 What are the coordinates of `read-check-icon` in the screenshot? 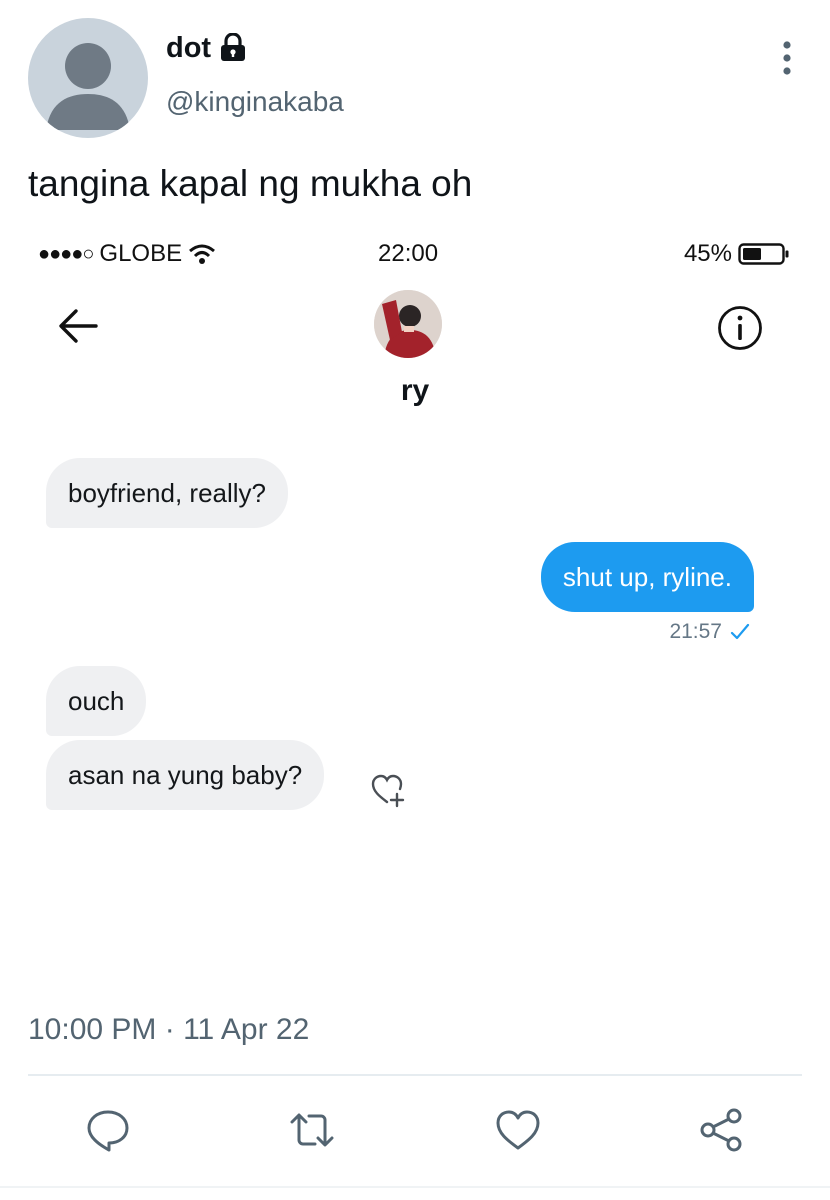 It's located at (740, 631).